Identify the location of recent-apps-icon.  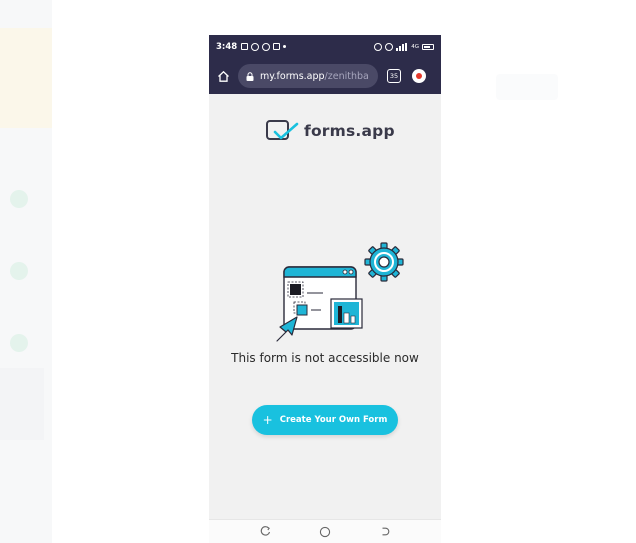
(265, 531).